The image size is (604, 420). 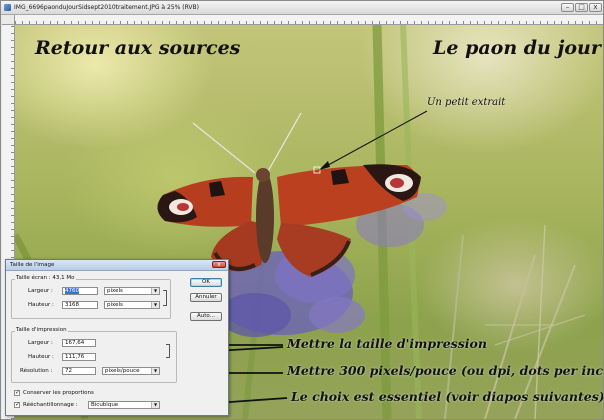 I want to click on cancel-button: Annuler, so click(x=206, y=297).